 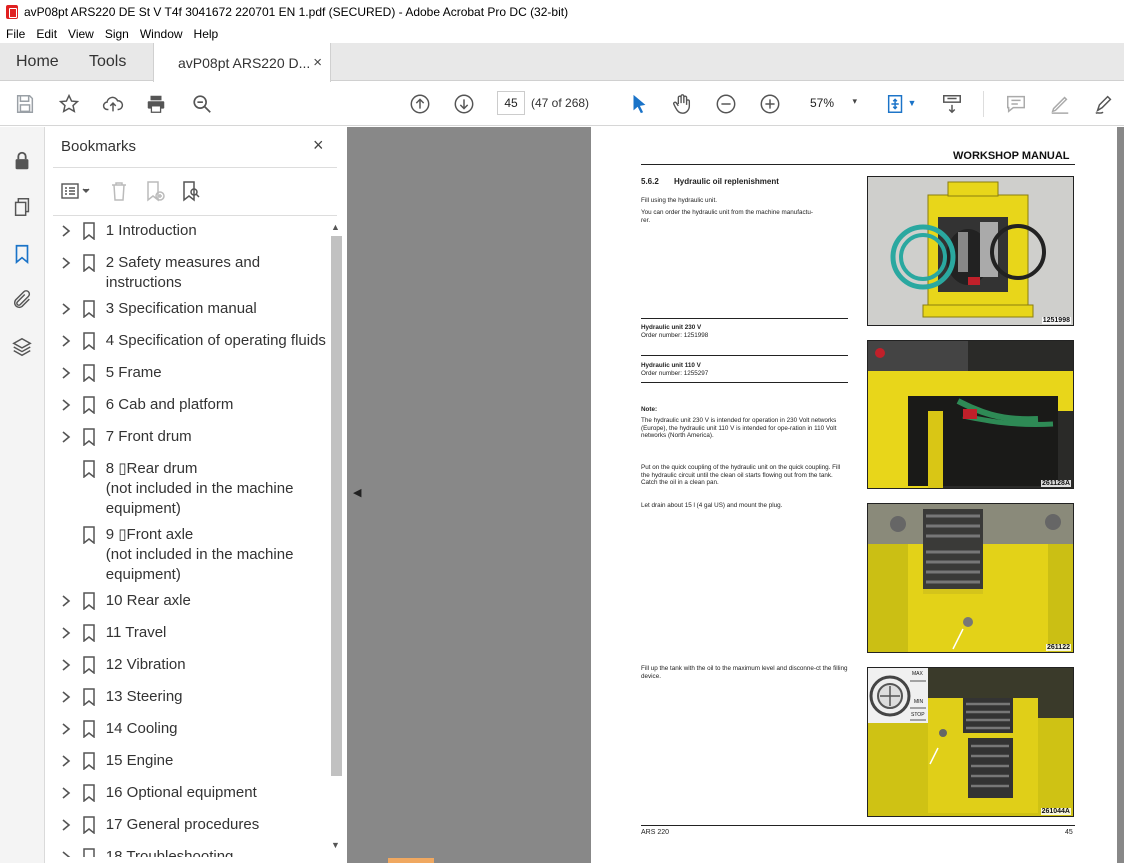 What do you see at coordinates (119, 191) in the screenshot?
I see `delete-bookmark-icon` at bounding box center [119, 191].